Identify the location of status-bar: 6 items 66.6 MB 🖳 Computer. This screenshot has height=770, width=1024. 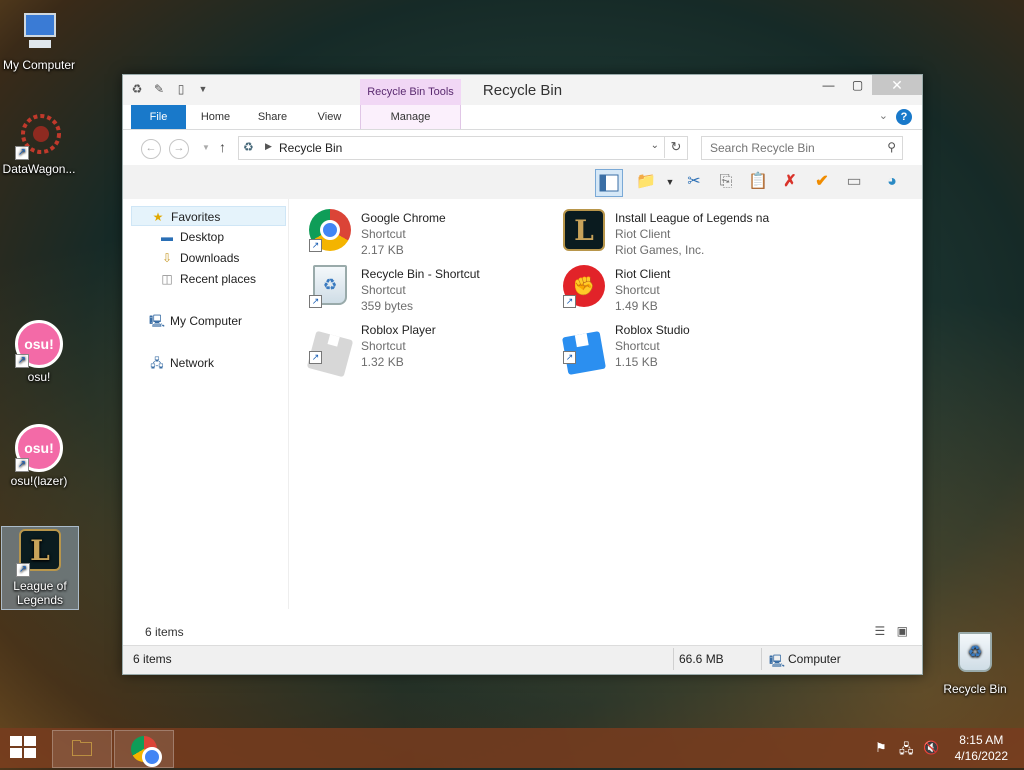
(522, 659).